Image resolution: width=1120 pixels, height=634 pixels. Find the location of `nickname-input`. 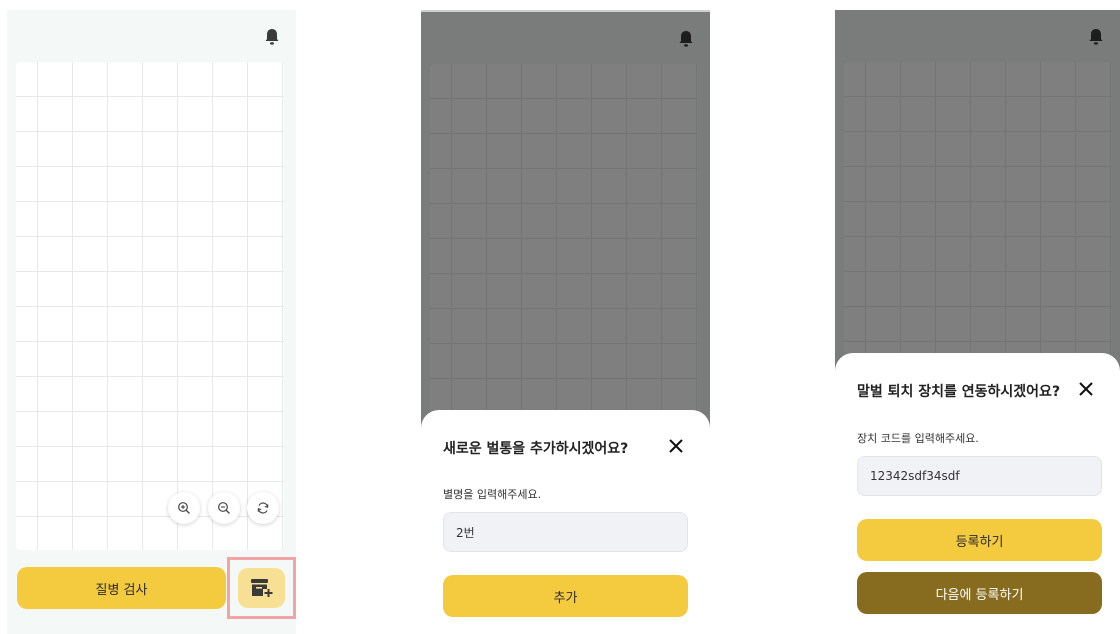

nickname-input is located at coordinates (565, 532).